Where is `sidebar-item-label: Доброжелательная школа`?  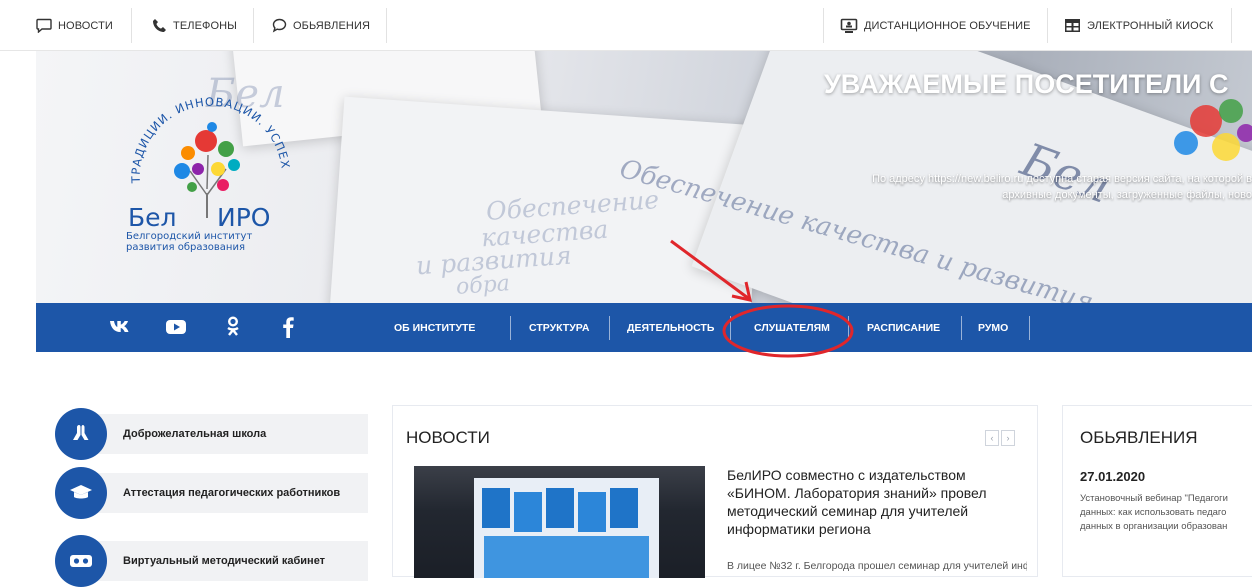
sidebar-item-label: Доброжелательная школа is located at coordinates (195, 434).